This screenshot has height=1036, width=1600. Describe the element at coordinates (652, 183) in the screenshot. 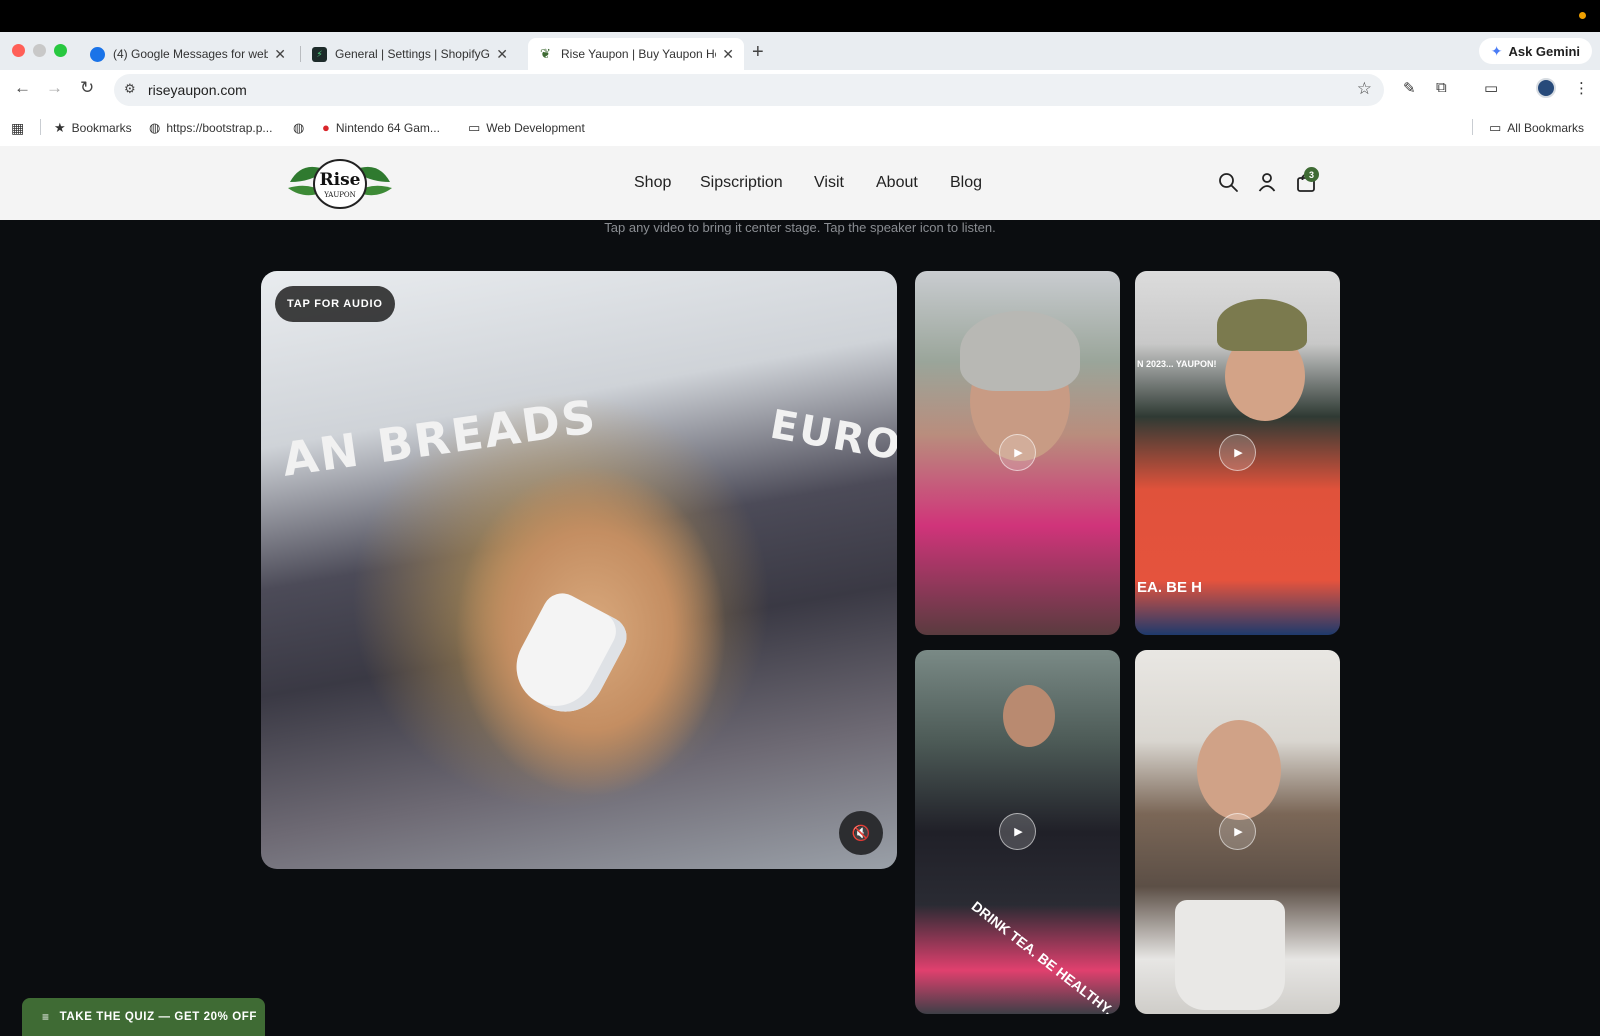

I see `nav-shop: Shop` at that location.